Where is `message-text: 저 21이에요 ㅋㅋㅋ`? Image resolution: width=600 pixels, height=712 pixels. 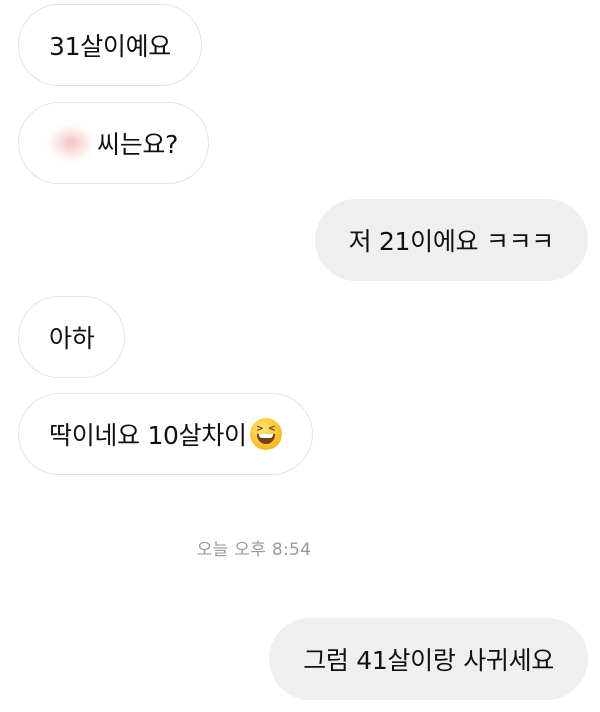
message-text: 저 21이에요 ㅋㅋㅋ is located at coordinates (451, 241).